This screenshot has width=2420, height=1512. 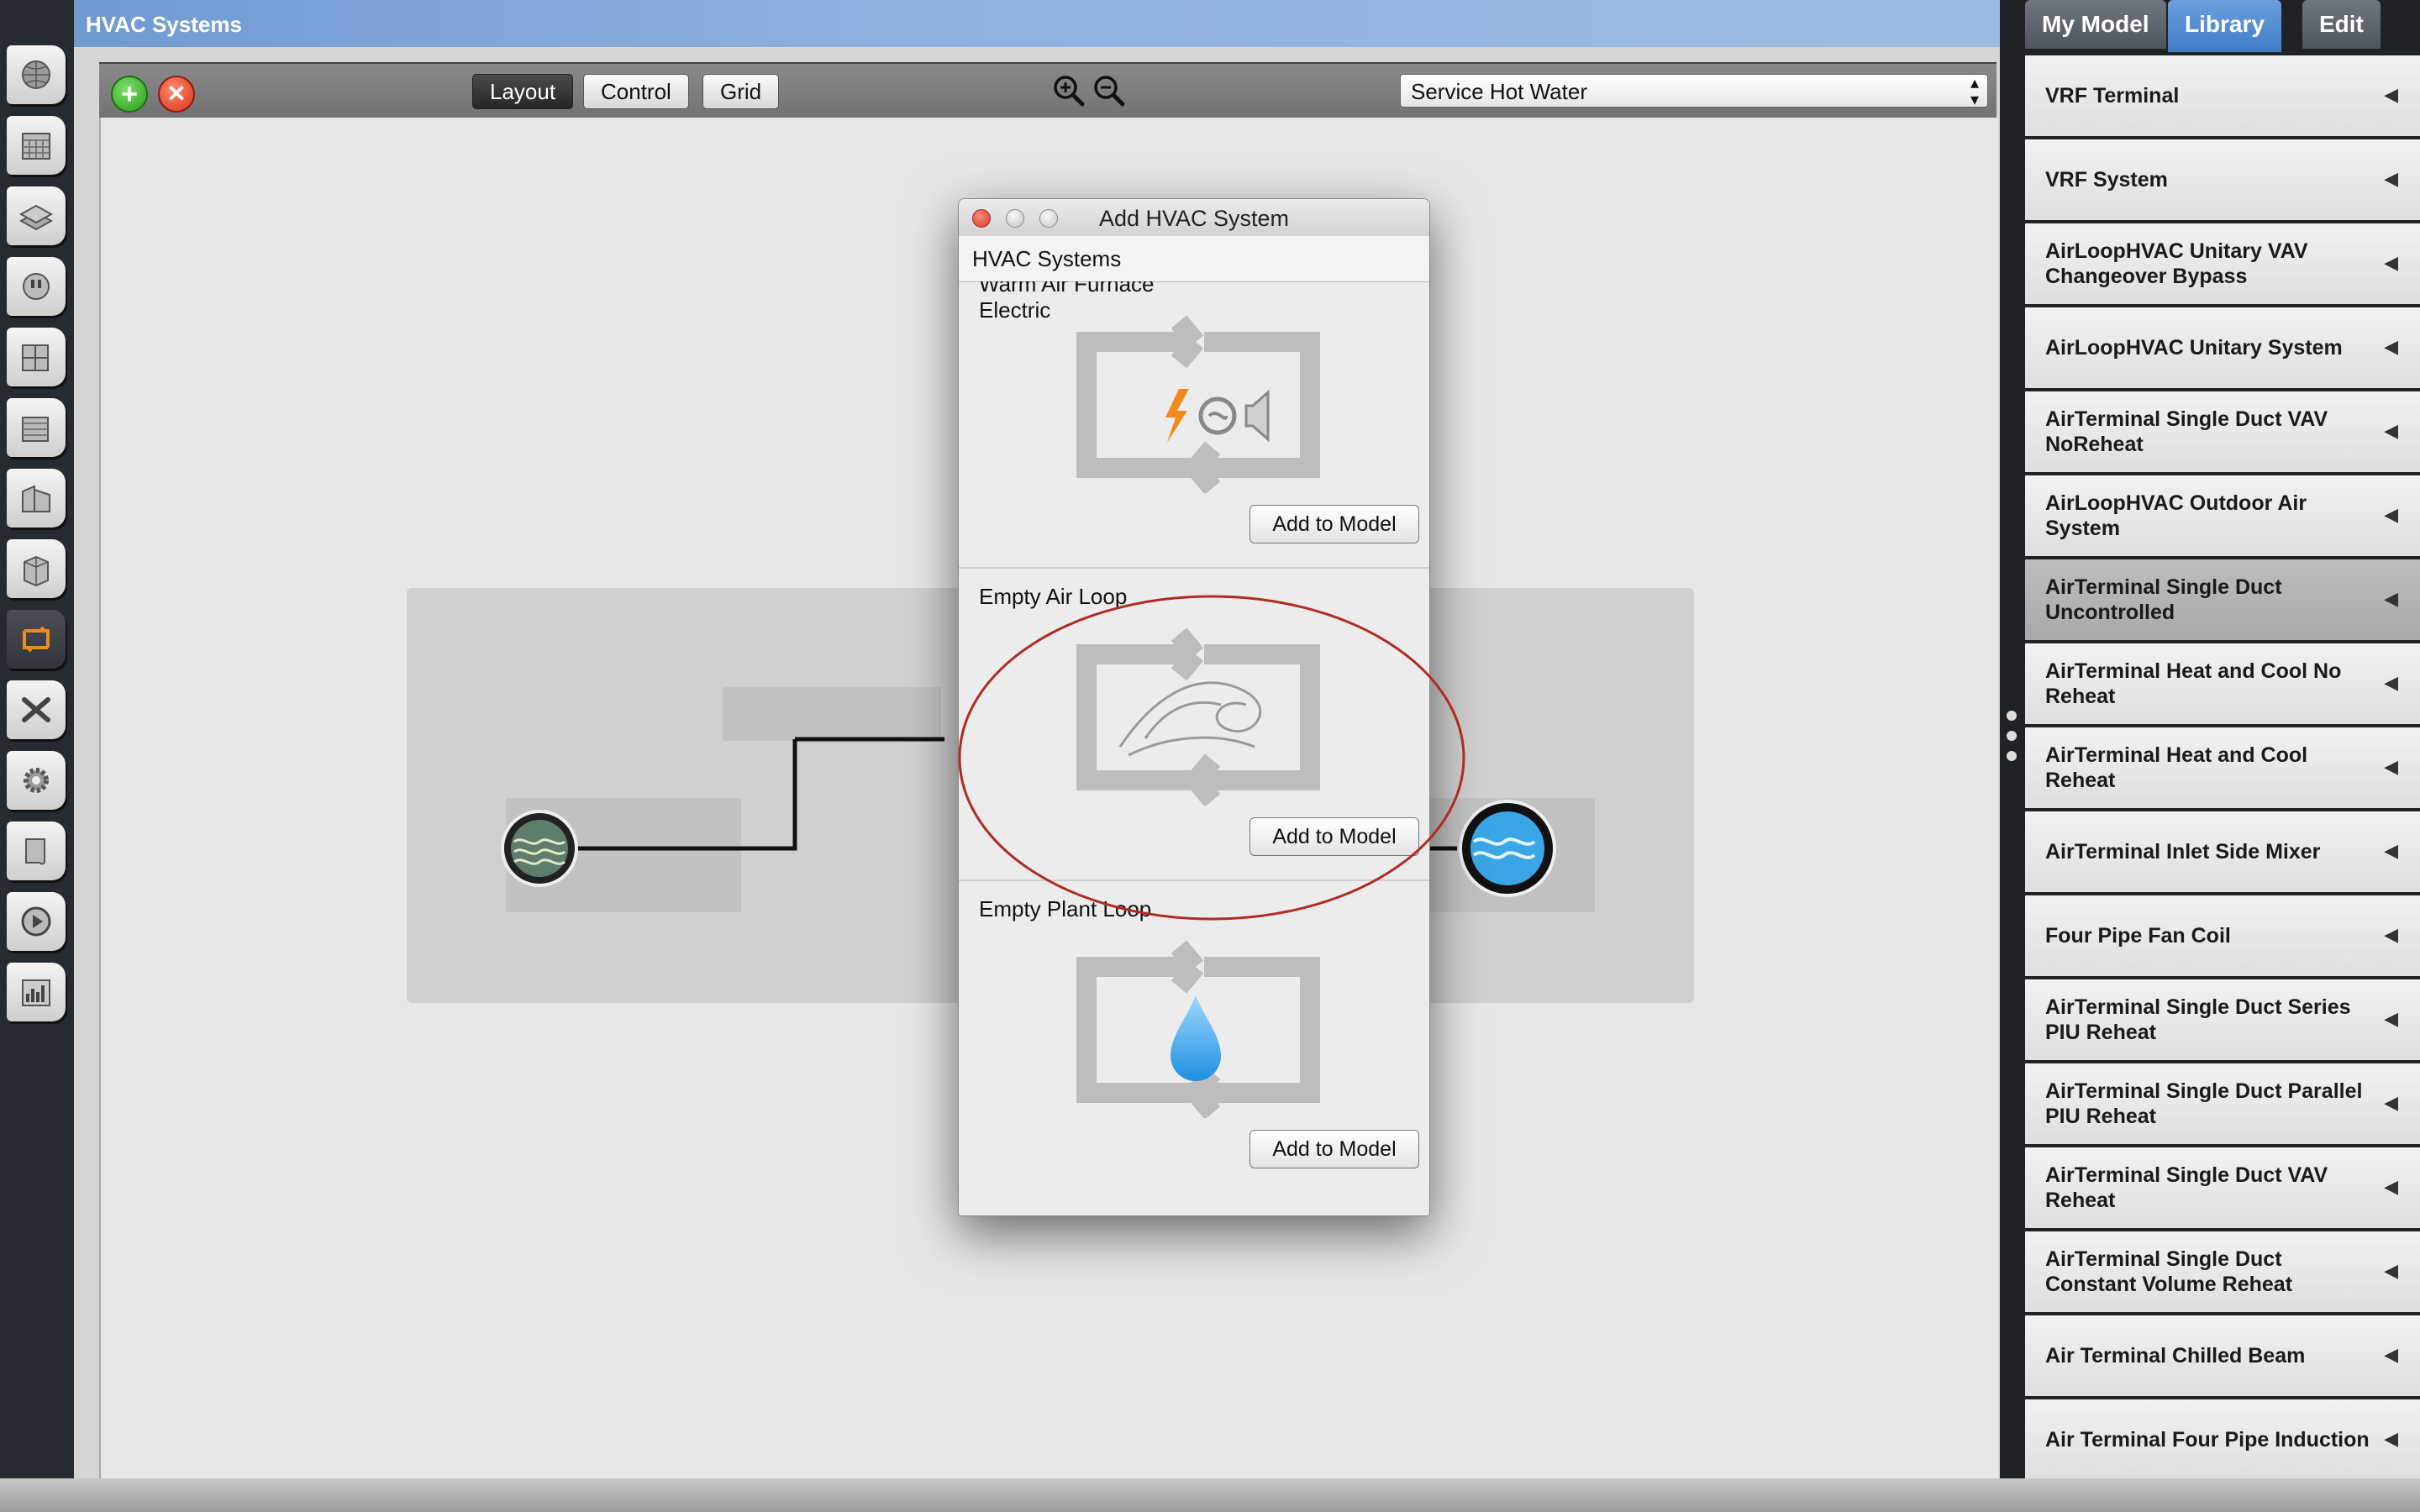 I want to click on space-types-icon, so click(x=35, y=357).